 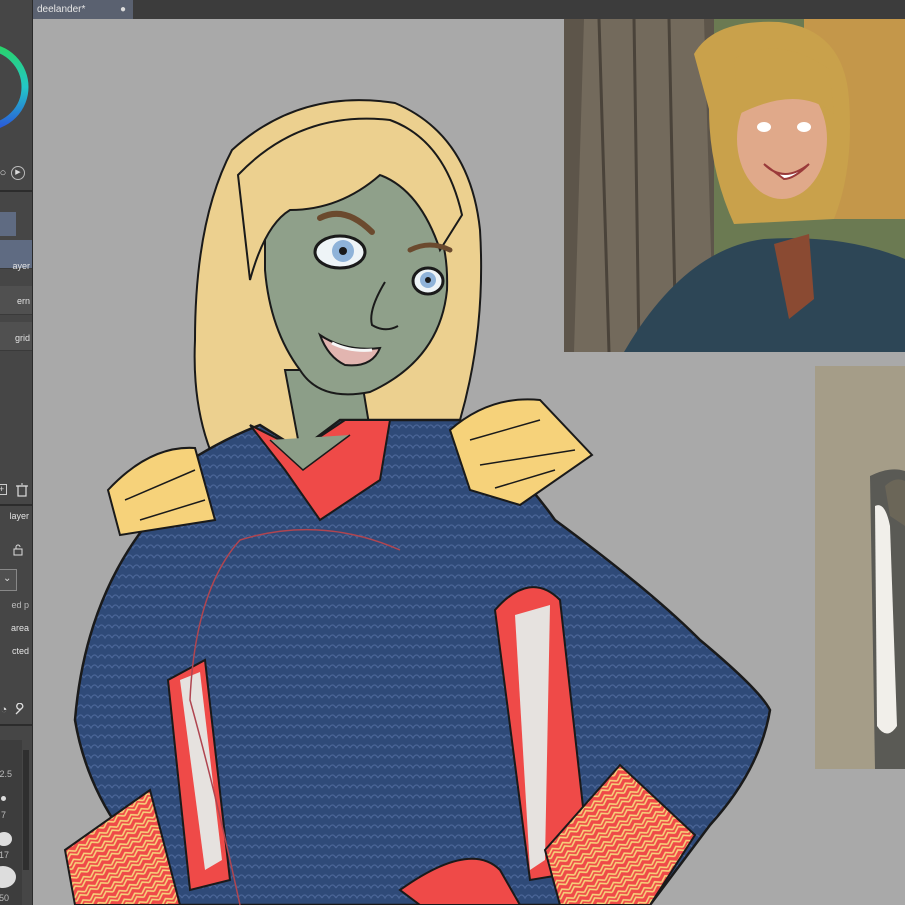 What do you see at coordinates (16, 255) in the screenshot?
I see `layer-row: ayer` at bounding box center [16, 255].